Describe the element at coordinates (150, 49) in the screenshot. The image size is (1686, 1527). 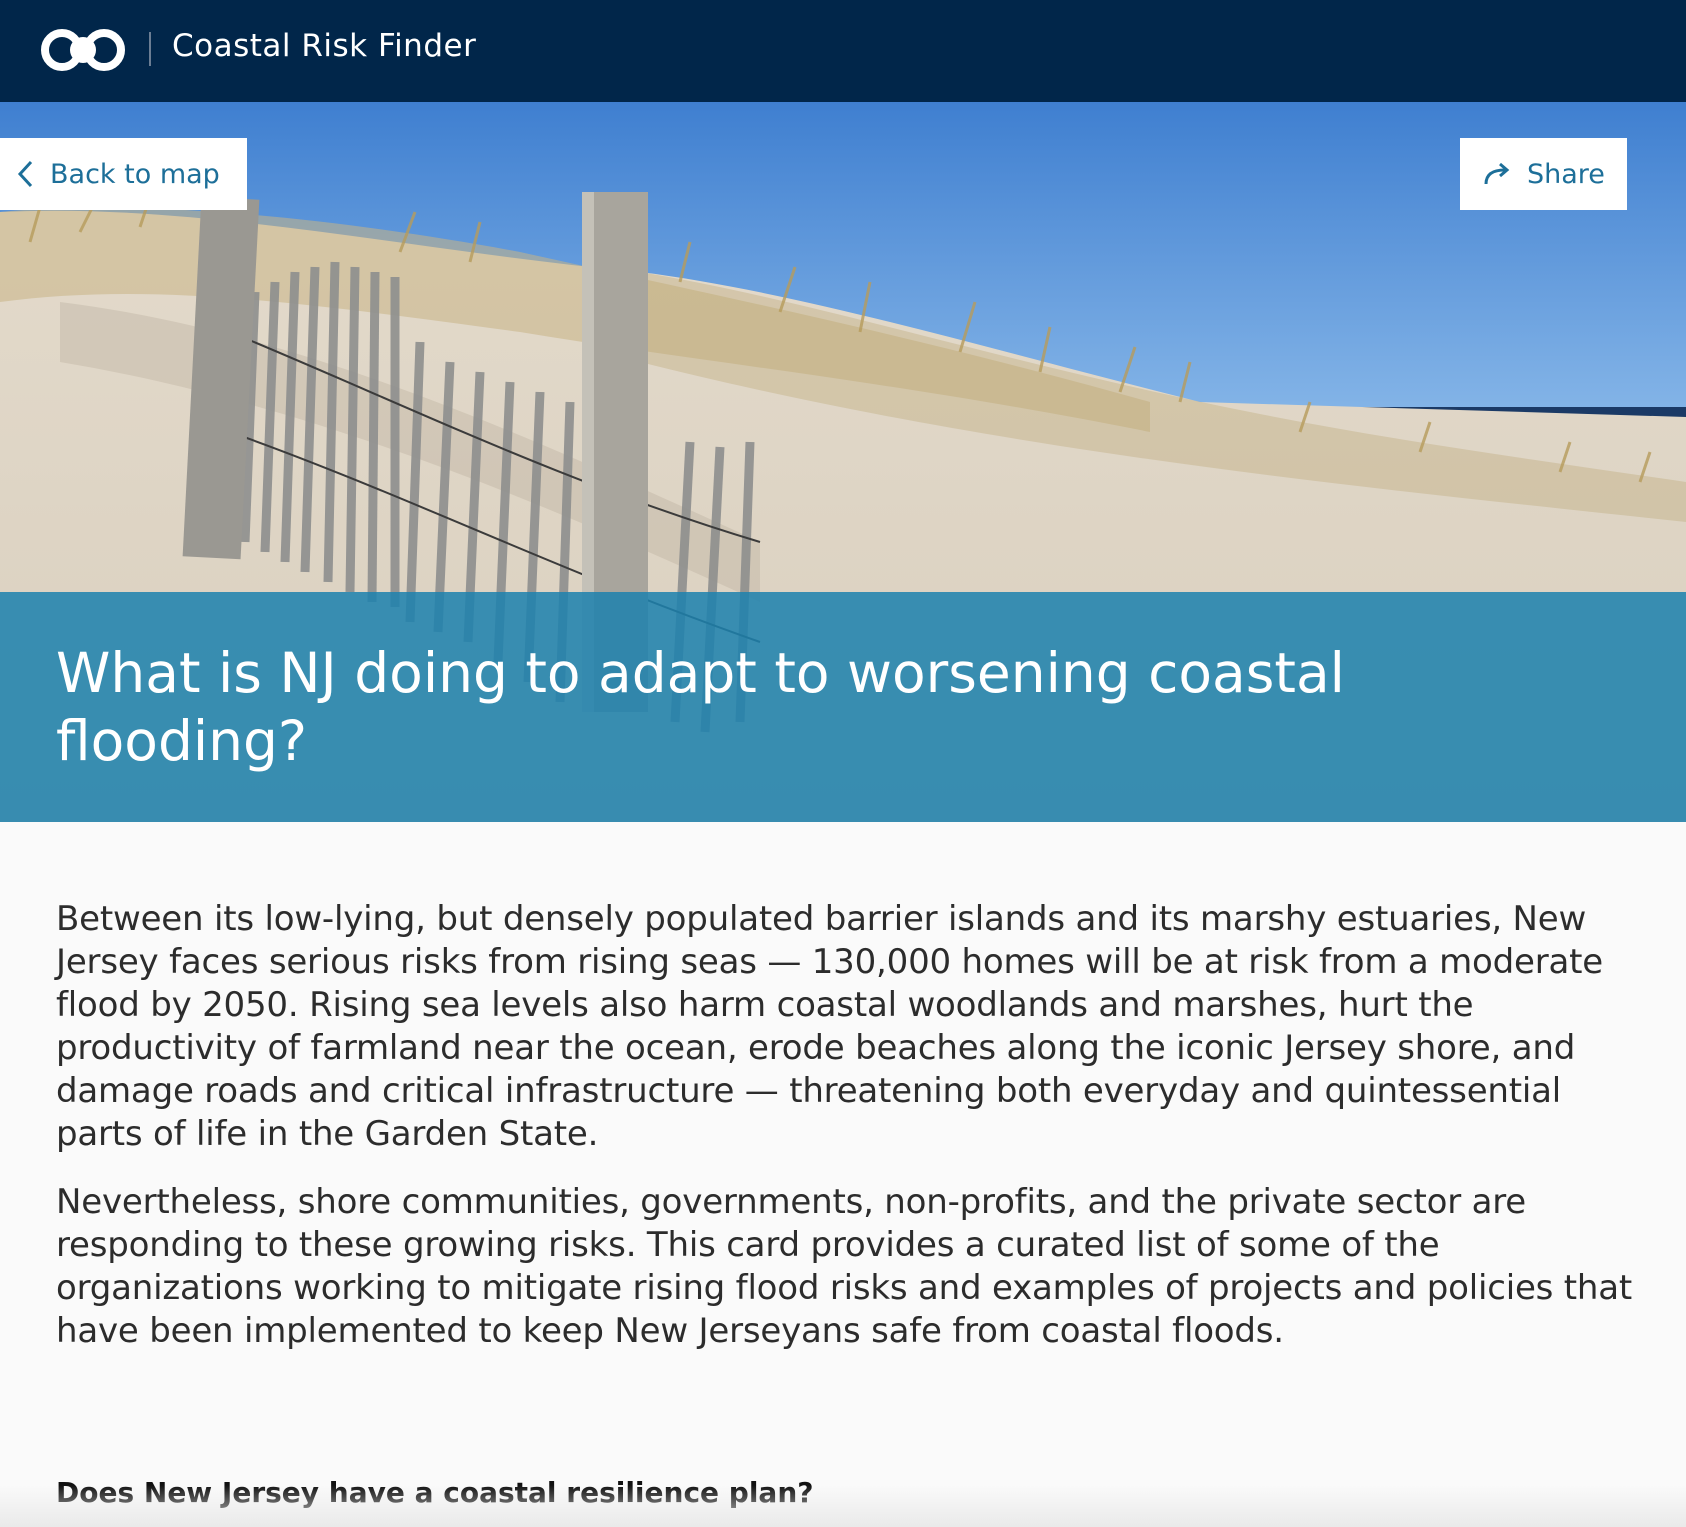
I see `header-divider` at that location.